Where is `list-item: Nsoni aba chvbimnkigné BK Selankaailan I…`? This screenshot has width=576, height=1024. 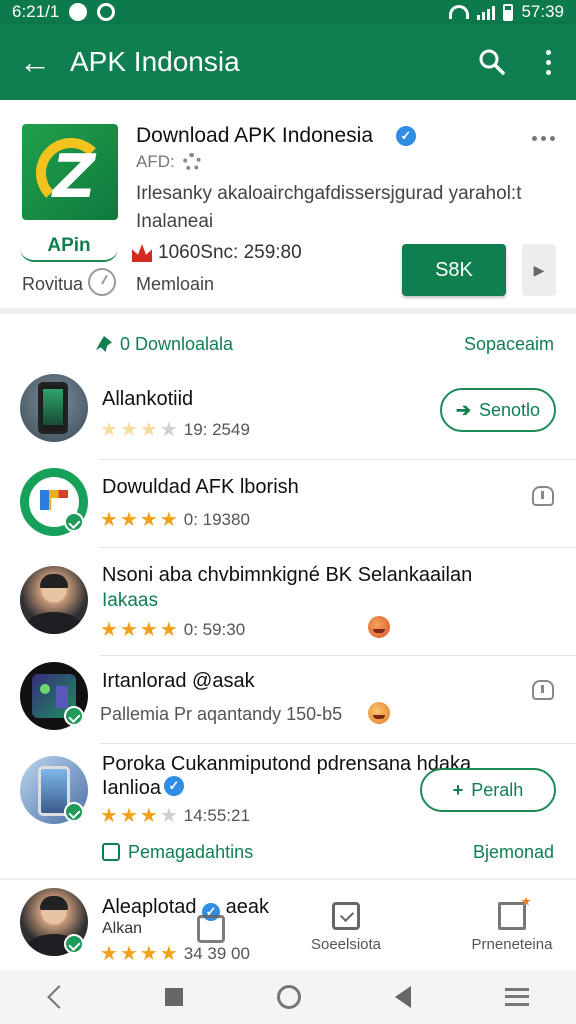 list-item: Nsoni aba chvbimnkigné BK Selankaailan I… is located at coordinates (288, 602).